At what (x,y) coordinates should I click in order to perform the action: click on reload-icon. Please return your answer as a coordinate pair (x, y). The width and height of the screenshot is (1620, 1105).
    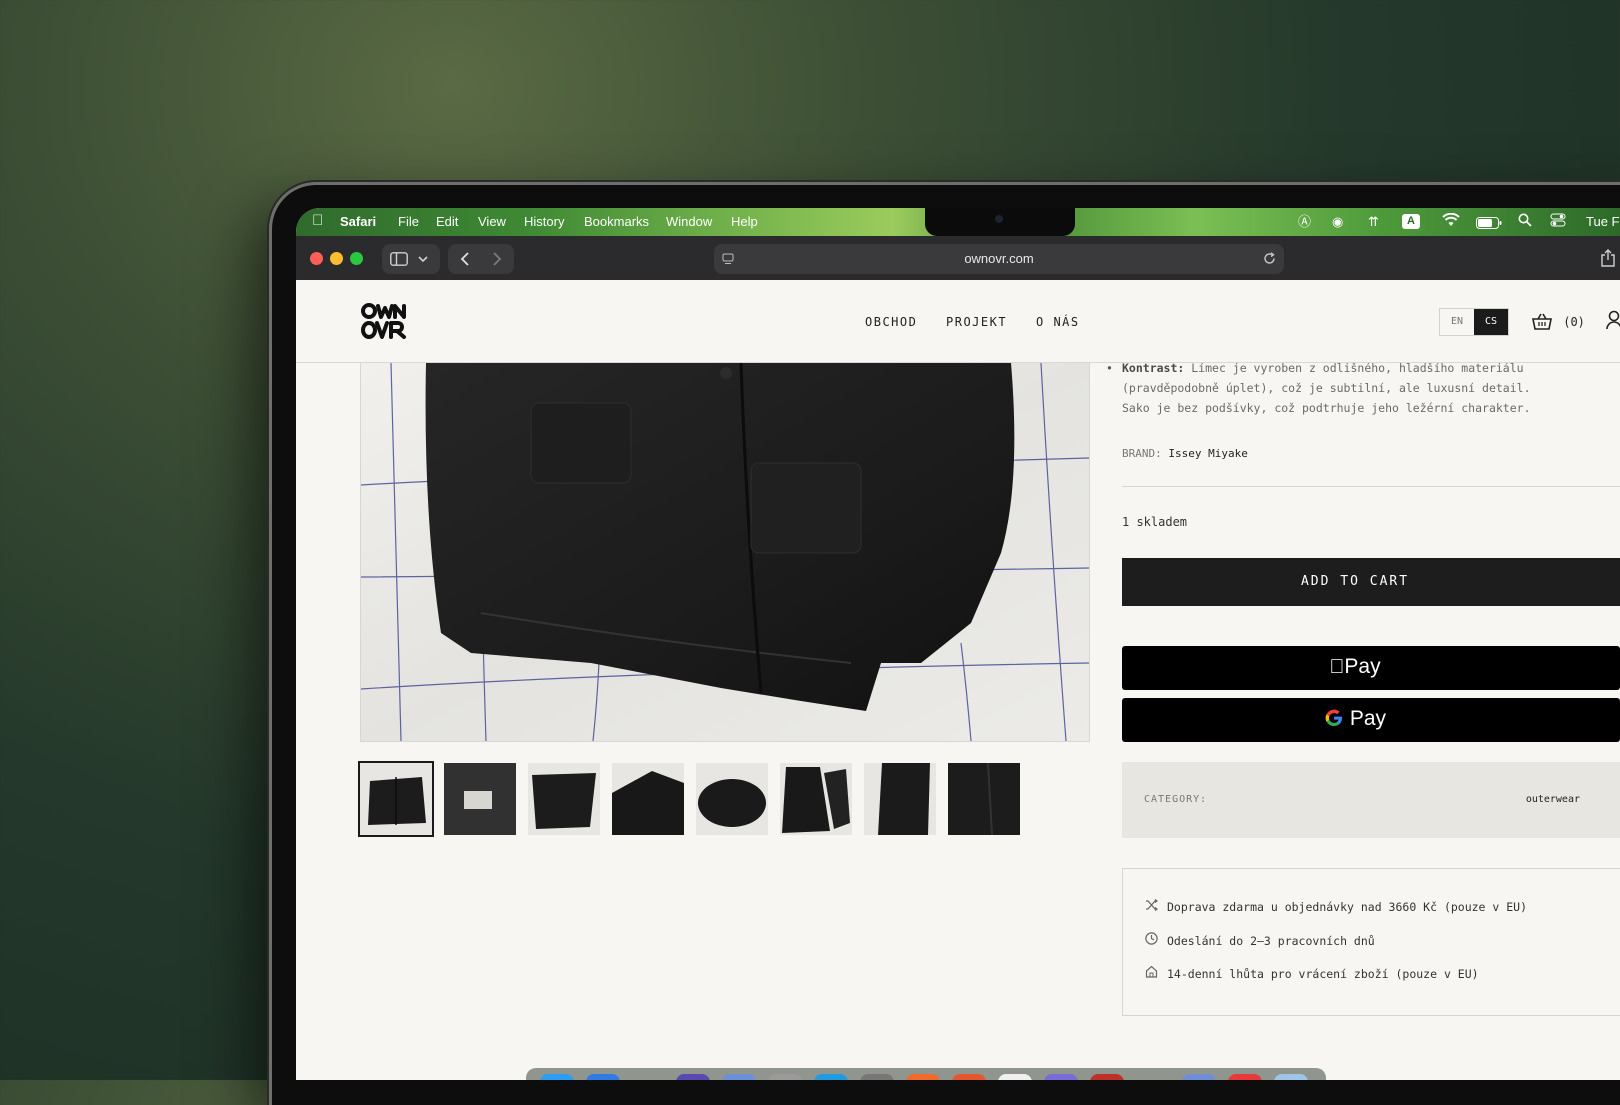
    Looking at the image, I should click on (1269, 258).